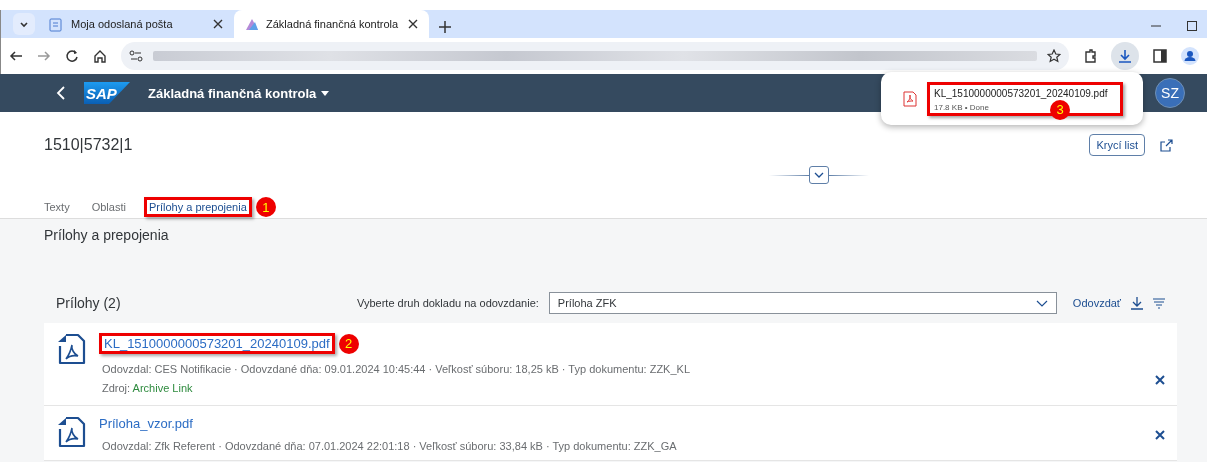  Describe the element at coordinates (106, 235) in the screenshot. I see `section-title: Prílohy a prepojenia` at that location.